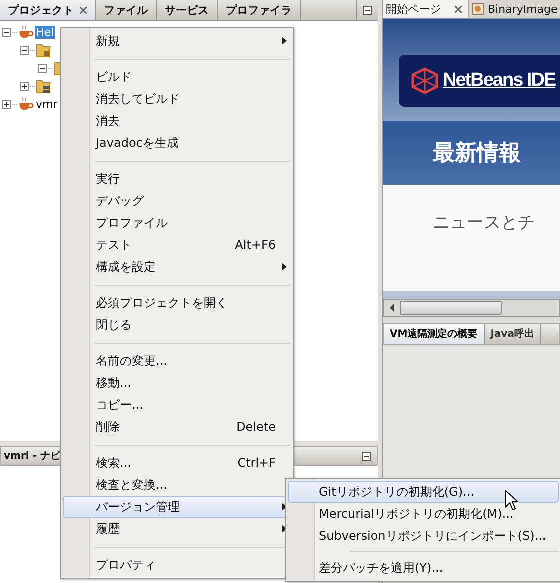  I want to click on panel-tab: プロファイラ, so click(259, 10).